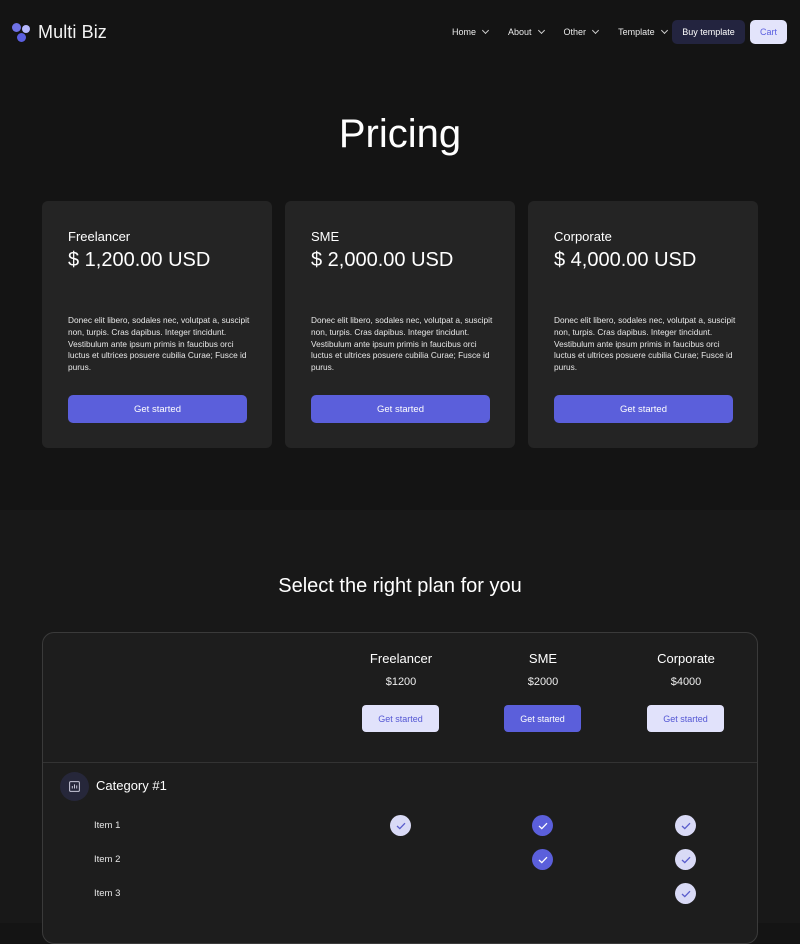 The image size is (800, 944). I want to click on nav-other-label: Other, so click(575, 32).